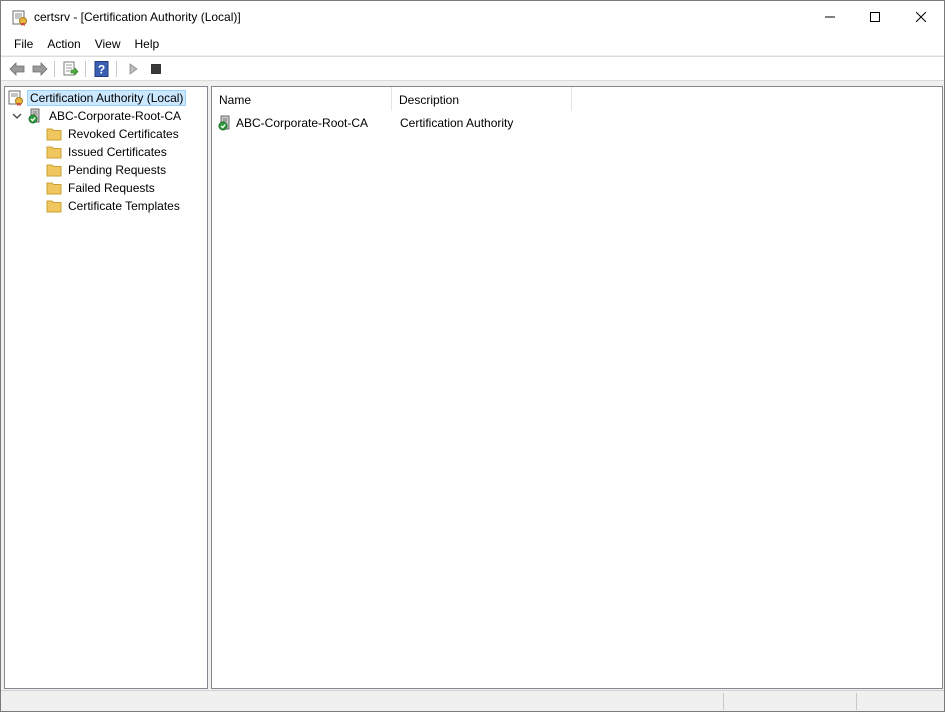  What do you see at coordinates (577, 99) in the screenshot?
I see `list-header: Name Description` at bounding box center [577, 99].